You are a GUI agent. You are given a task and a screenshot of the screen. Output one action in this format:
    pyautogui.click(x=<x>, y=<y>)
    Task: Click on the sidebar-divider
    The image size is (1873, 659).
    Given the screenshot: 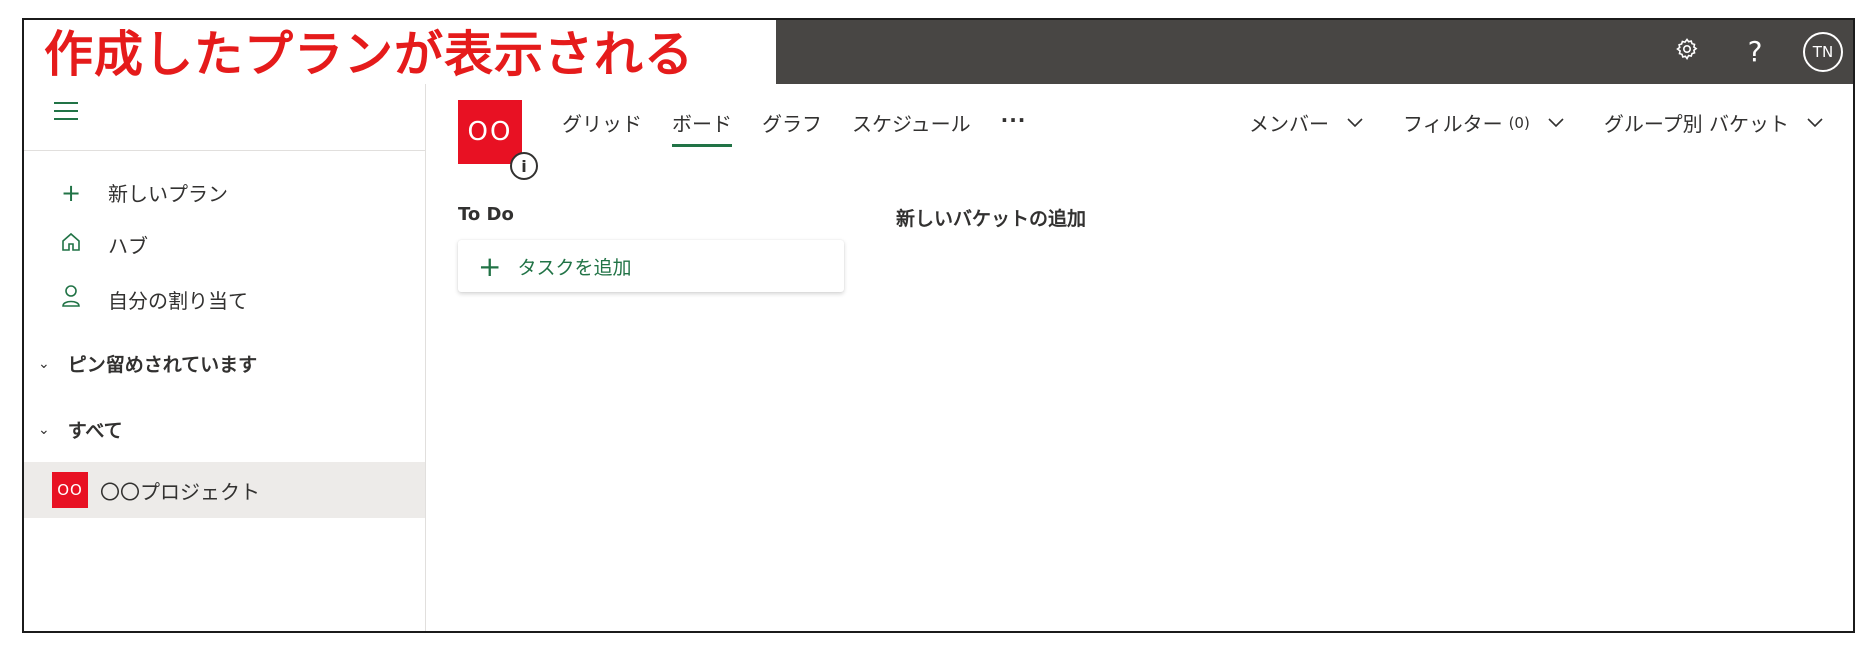 What is the action you would take?
    pyautogui.click(x=224, y=150)
    